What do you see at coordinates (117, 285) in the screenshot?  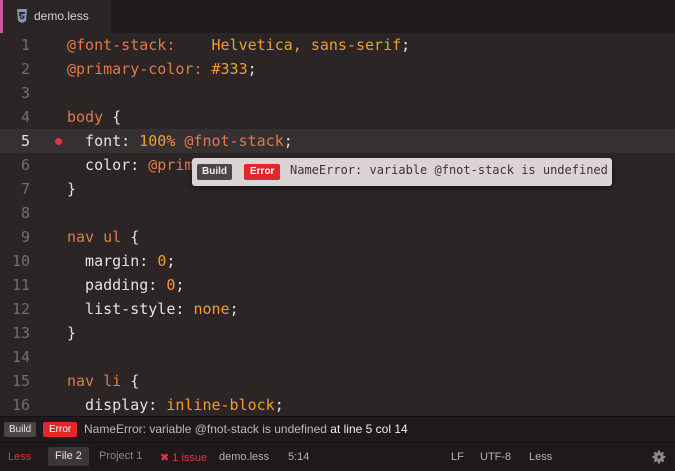 I see `code-token: padding:` at bounding box center [117, 285].